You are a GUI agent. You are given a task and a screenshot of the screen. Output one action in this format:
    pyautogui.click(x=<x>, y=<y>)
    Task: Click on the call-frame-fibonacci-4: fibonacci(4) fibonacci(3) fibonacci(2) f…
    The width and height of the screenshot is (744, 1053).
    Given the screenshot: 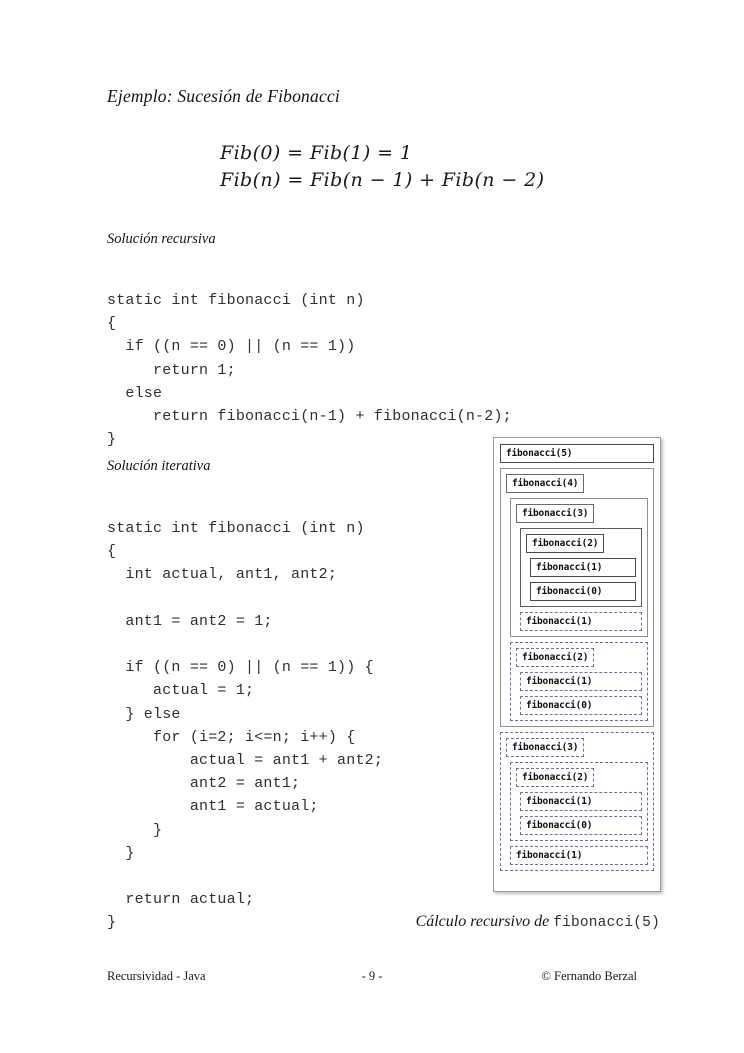 What is the action you would take?
    pyautogui.click(x=577, y=597)
    